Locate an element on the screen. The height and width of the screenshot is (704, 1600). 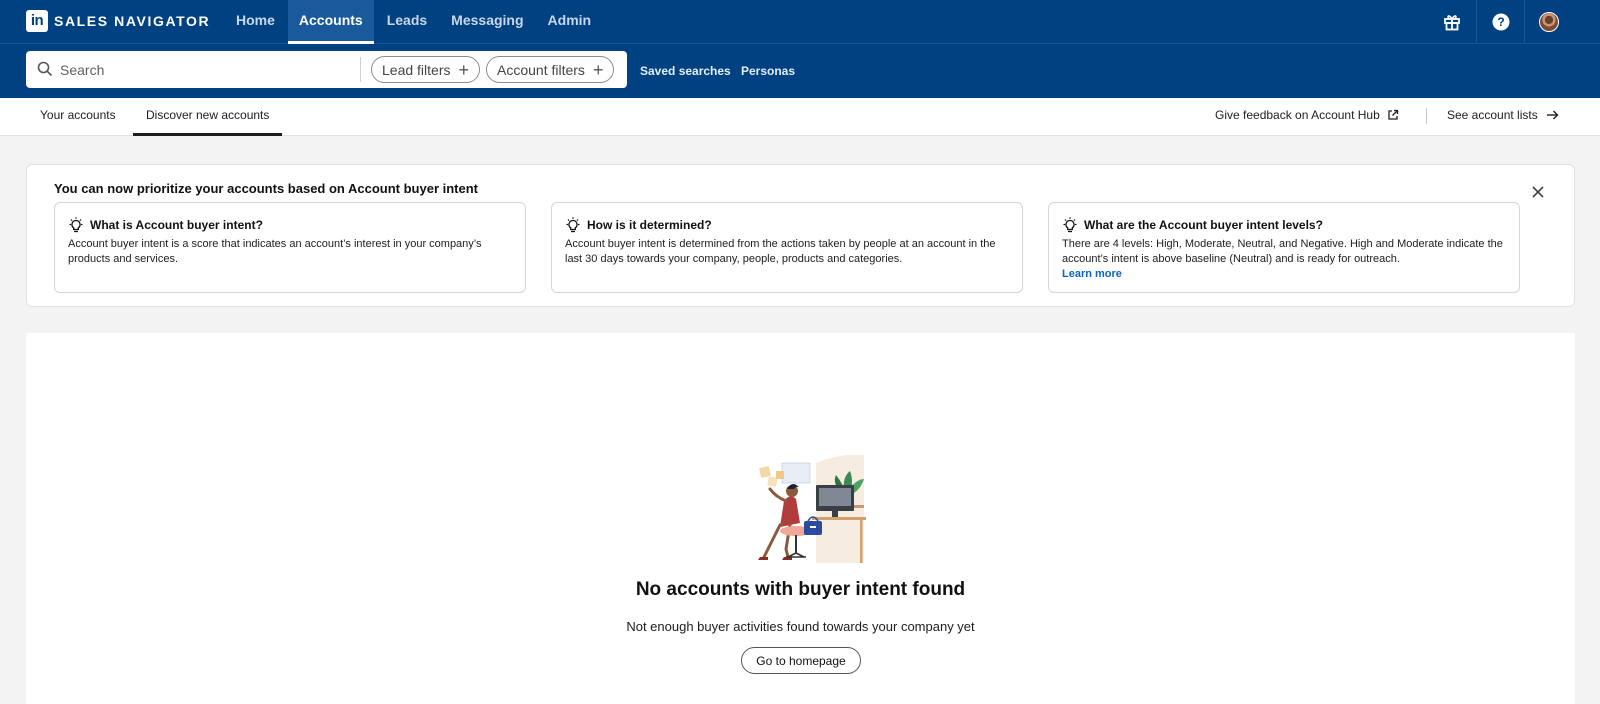
search-box: Lead filters + Account filters + is located at coordinates (326, 69).